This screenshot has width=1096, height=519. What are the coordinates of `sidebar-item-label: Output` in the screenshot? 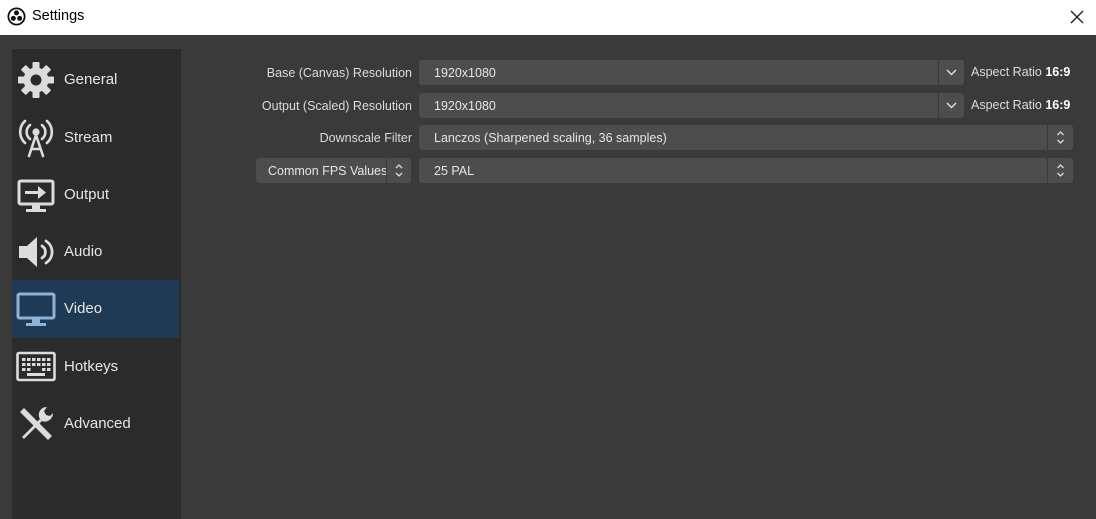 It's located at (87, 194).